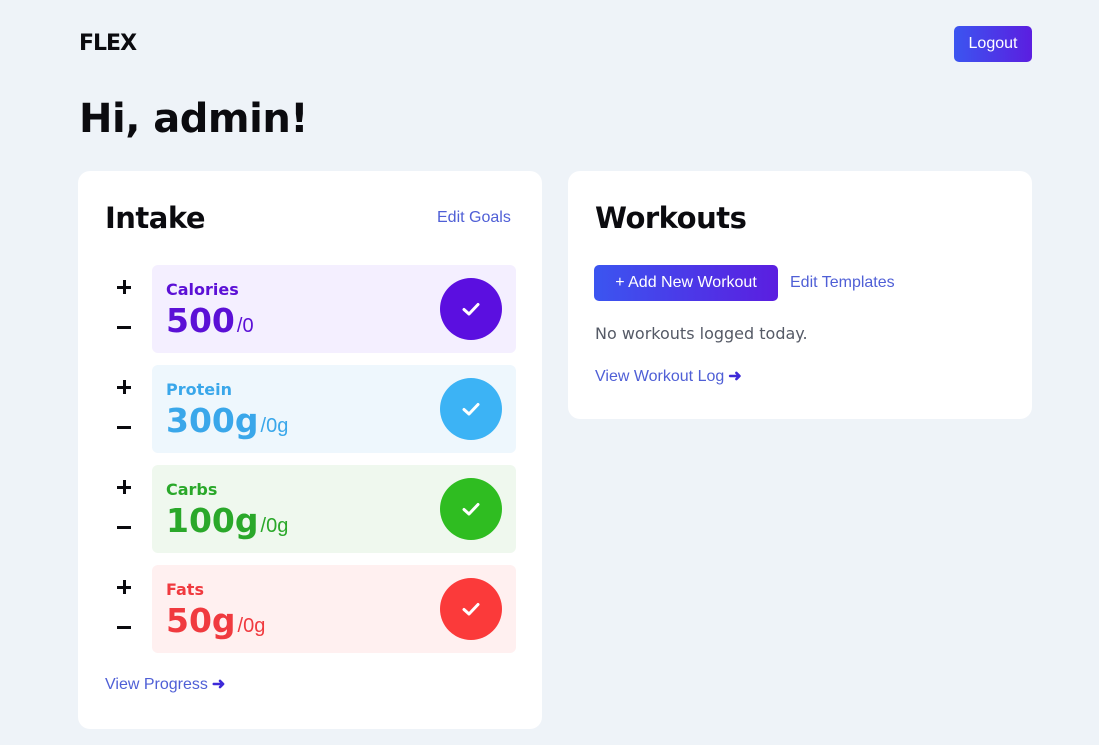 This screenshot has width=1099, height=745. Describe the element at coordinates (701, 333) in the screenshot. I see `empty-workouts-message: No workouts logged today.` at that location.